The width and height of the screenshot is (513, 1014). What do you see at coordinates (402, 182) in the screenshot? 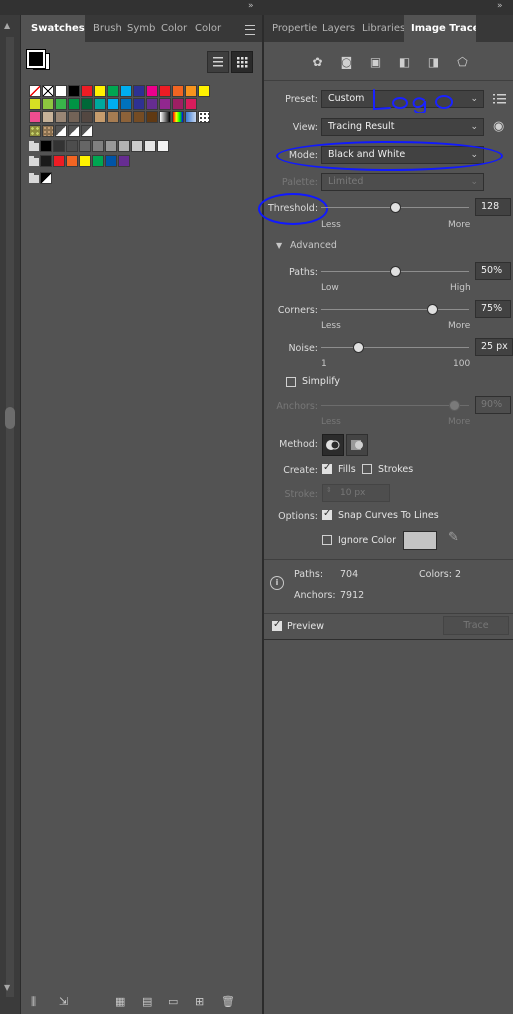
I see `palette-dropdown: Limited ⌄` at bounding box center [402, 182].